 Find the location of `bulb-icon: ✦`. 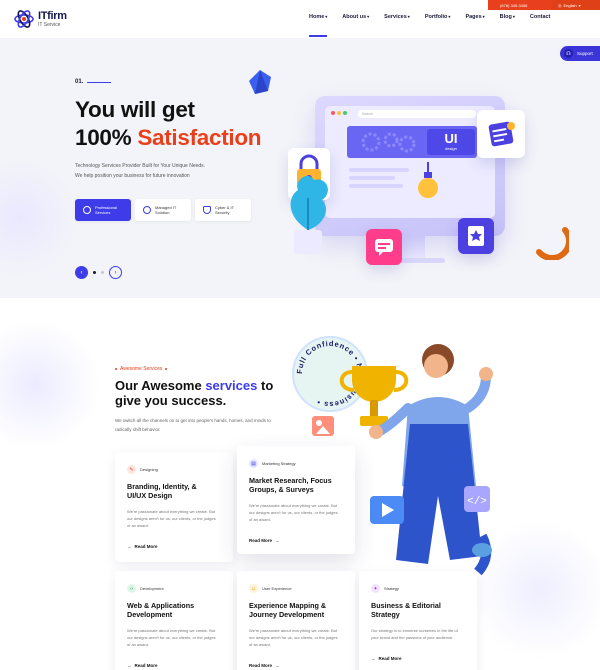

bulb-icon: ✦ is located at coordinates (375, 588).